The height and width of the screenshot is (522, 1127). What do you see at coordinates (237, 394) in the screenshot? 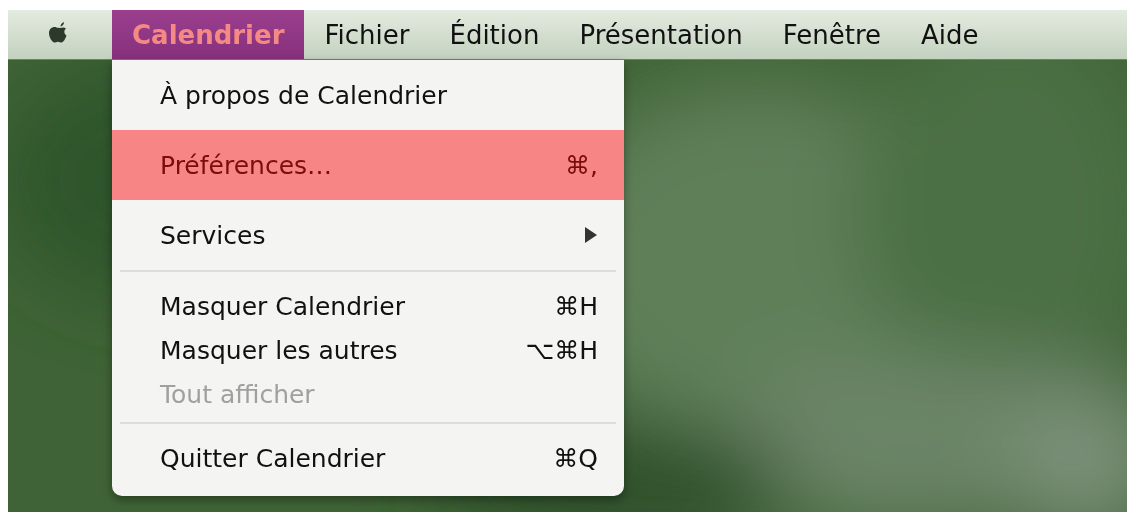
I see `menu-item-label: Tout afficher` at bounding box center [237, 394].